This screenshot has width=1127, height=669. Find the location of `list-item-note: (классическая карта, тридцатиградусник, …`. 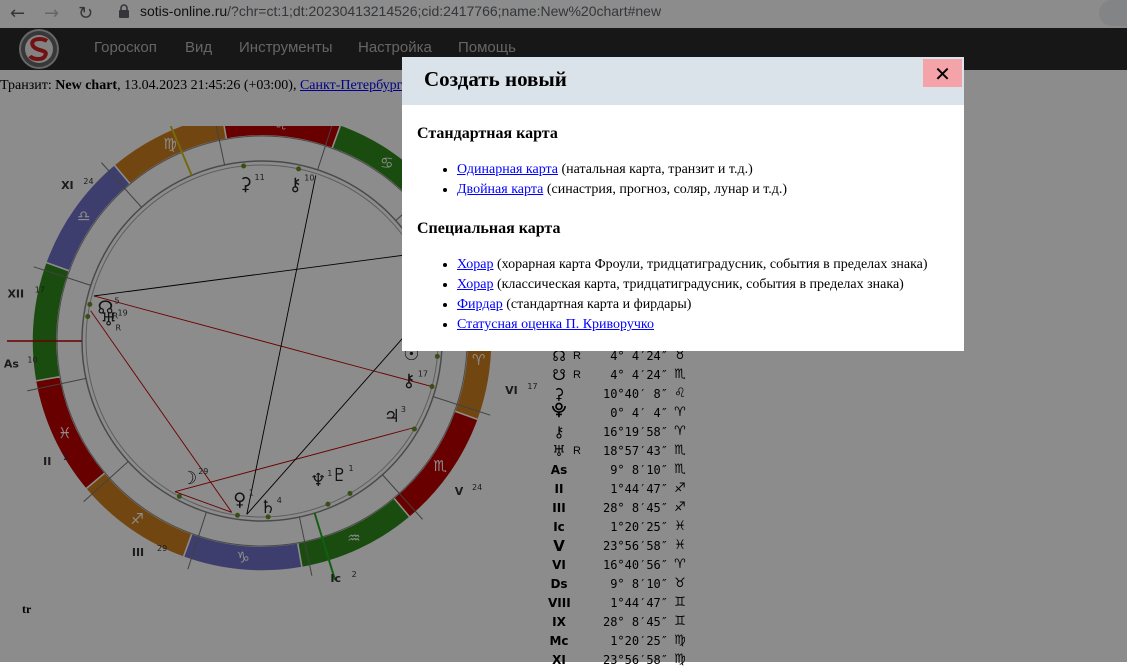

list-item-note: (классическая карта, тридцатиградусник, … is located at coordinates (698, 284).